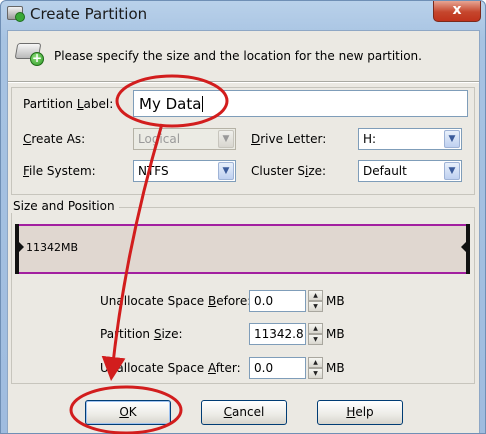 The image size is (486, 434). Describe the element at coordinates (465, 249) in the screenshot. I see `right-resize-handle` at that location.